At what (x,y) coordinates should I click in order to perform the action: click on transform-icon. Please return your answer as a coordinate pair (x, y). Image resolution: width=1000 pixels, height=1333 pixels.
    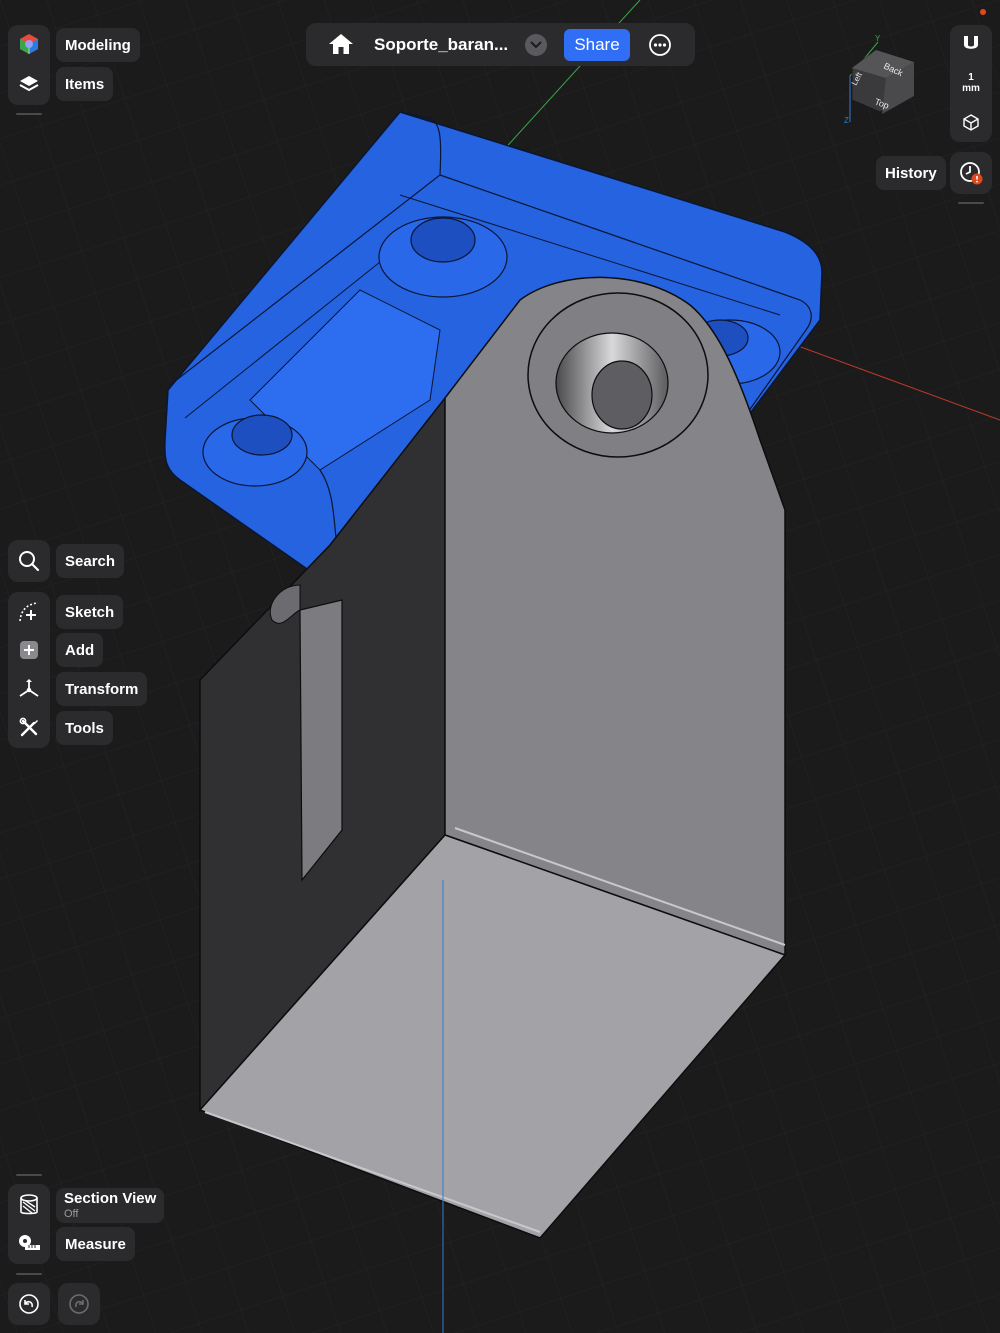
    Looking at the image, I should click on (29, 688).